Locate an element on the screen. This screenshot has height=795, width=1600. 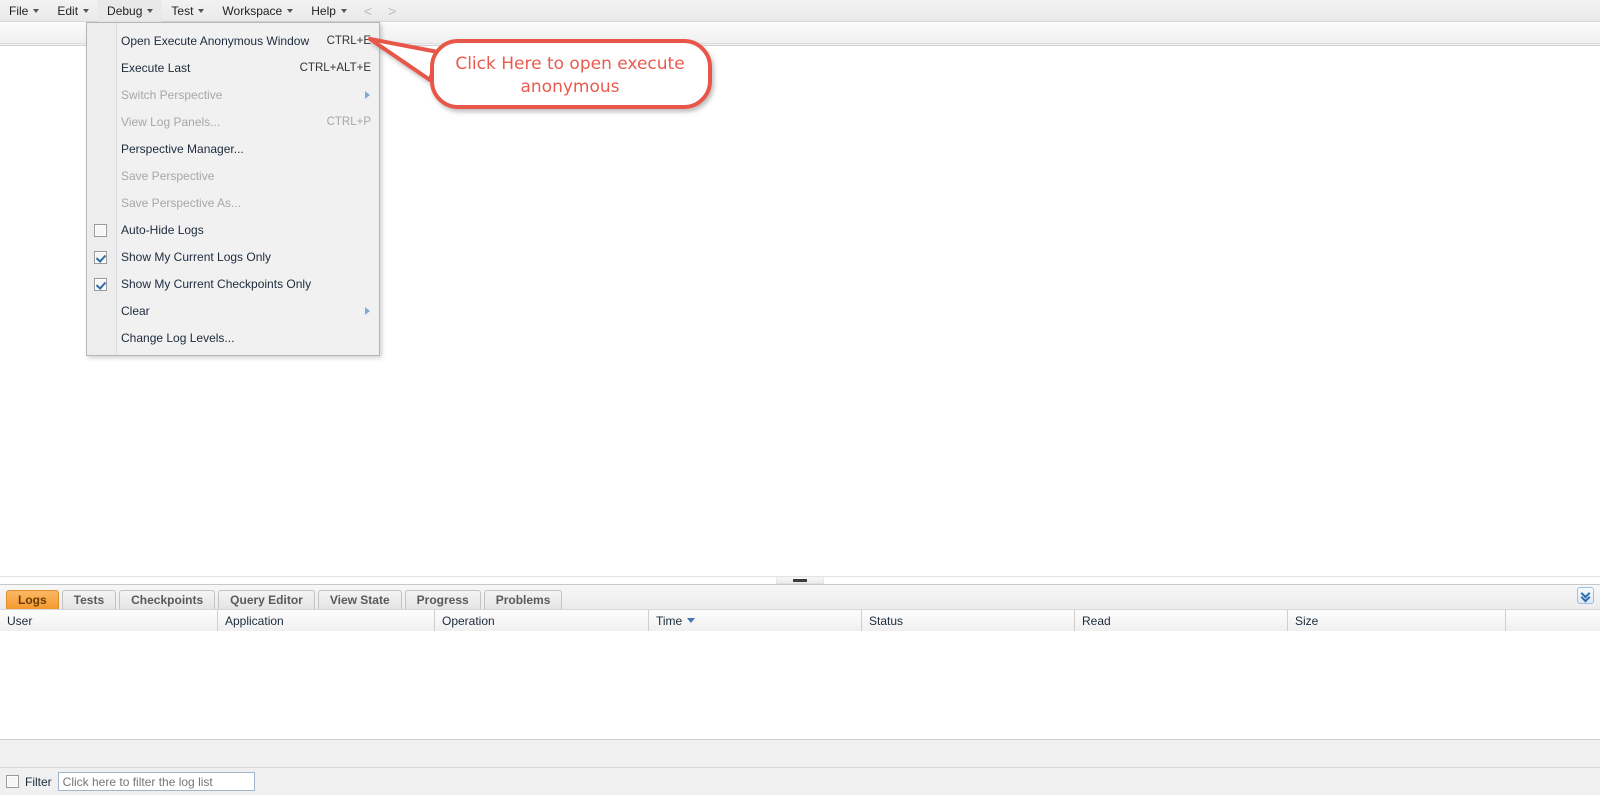
filter-bar: Filter is located at coordinates (800, 781).